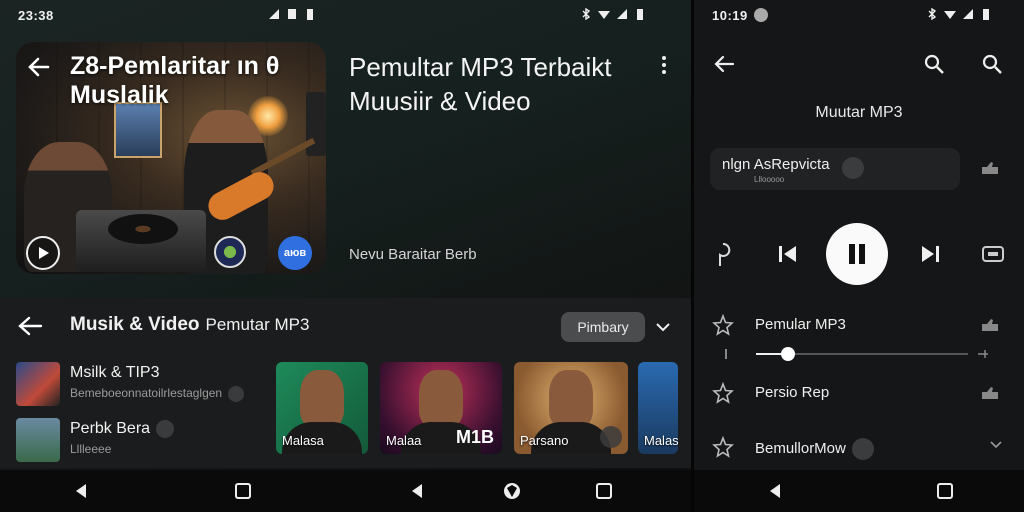 Image resolution: width=1024 pixels, height=512 pixels. What do you see at coordinates (726, 354) in the screenshot?
I see `volume-low-icon` at bounding box center [726, 354].